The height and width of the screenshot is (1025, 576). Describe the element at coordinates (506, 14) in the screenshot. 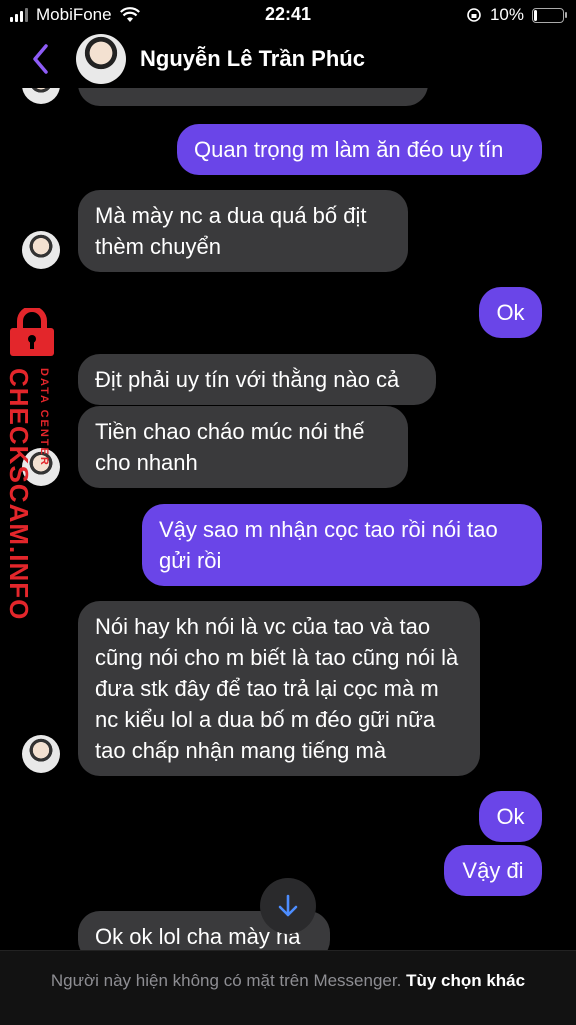

I see `battery-percent: 10%` at that location.